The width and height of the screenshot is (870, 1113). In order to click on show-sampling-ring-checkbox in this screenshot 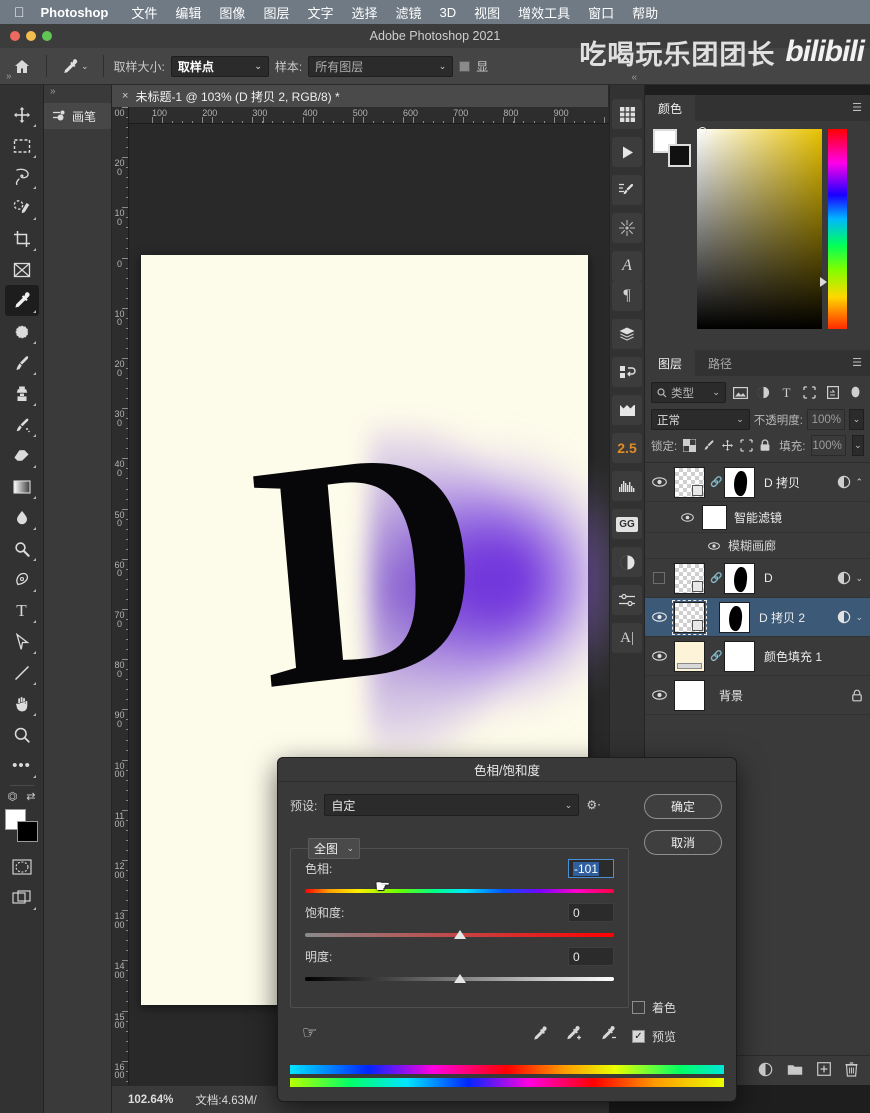, I will do `click(465, 66)`.